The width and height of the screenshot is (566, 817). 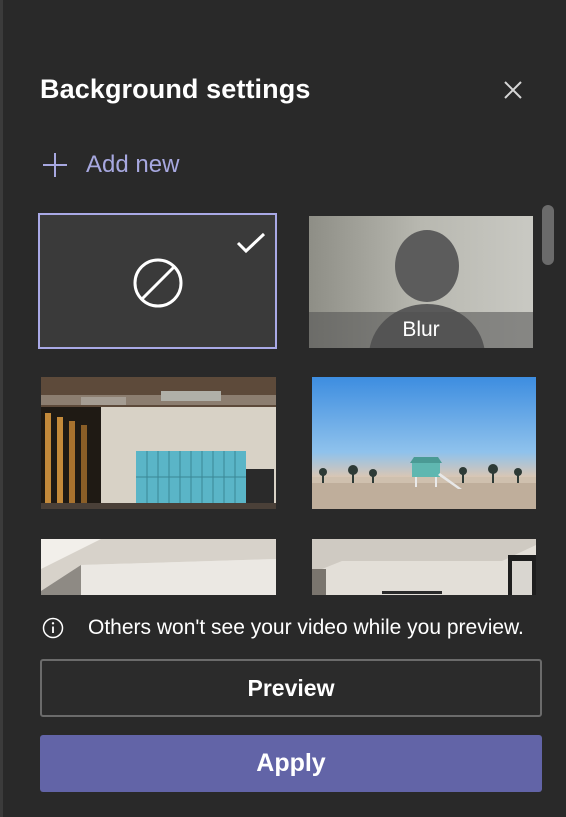 I want to click on office-lockers-image, so click(x=158, y=443).